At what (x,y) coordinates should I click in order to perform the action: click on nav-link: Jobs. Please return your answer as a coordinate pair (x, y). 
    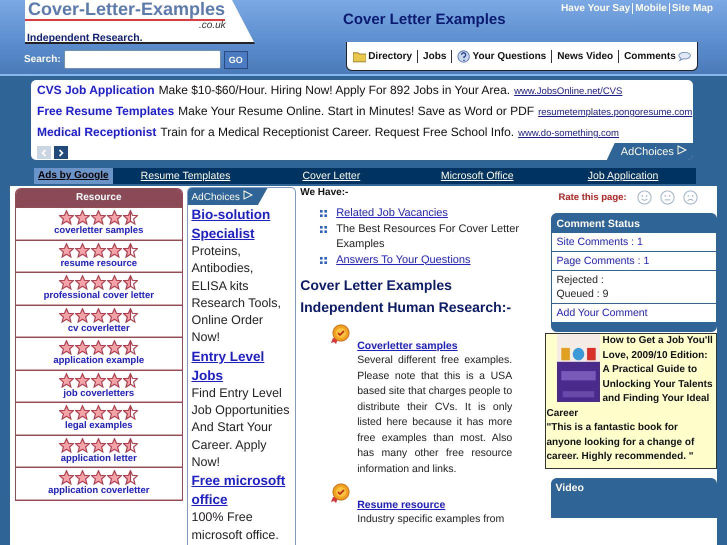
    Looking at the image, I should click on (434, 56).